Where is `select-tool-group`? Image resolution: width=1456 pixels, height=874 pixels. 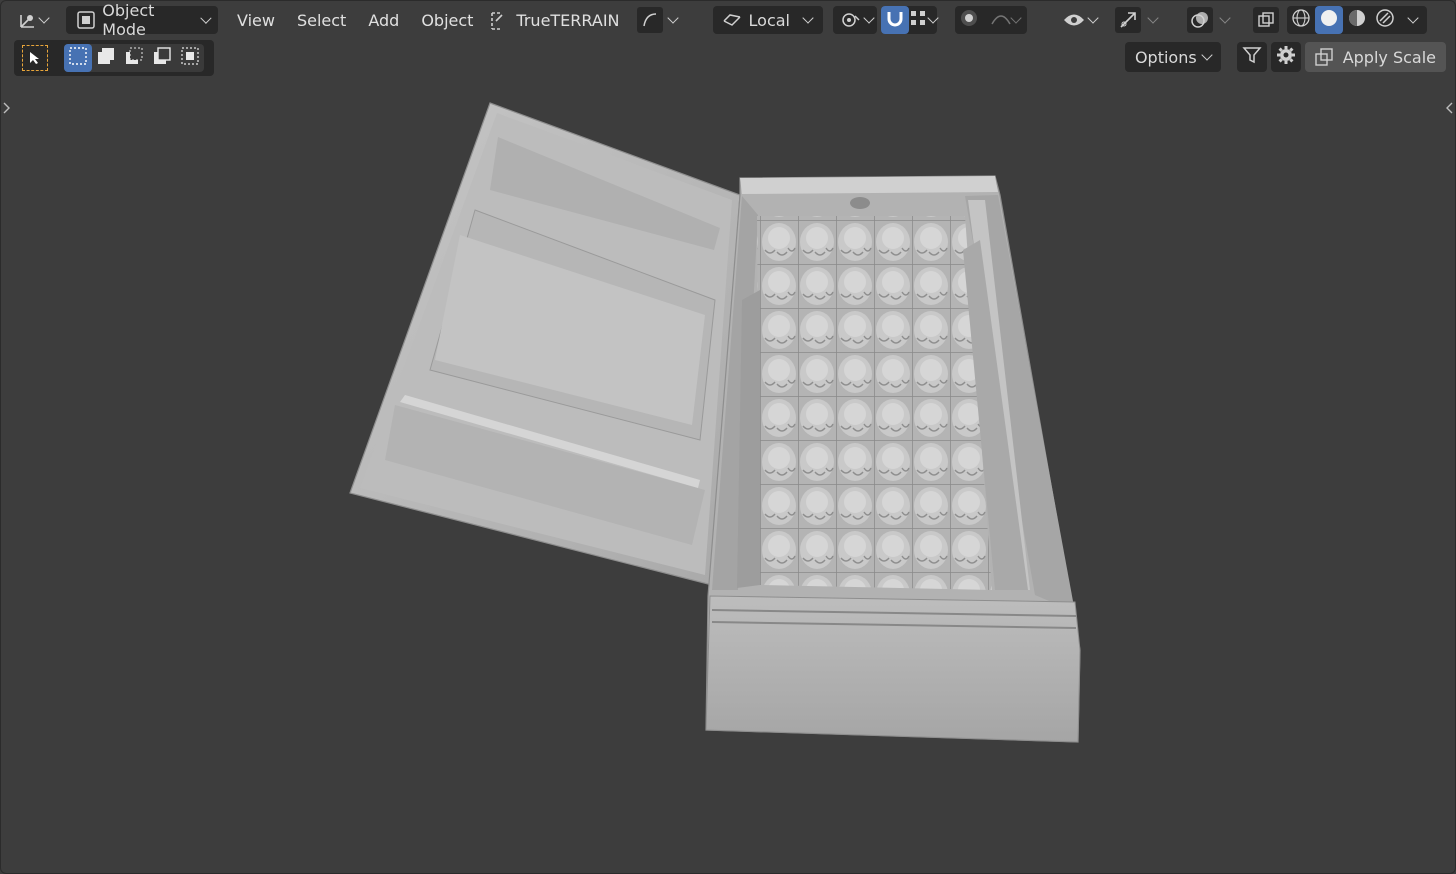
select-tool-group is located at coordinates (114, 58).